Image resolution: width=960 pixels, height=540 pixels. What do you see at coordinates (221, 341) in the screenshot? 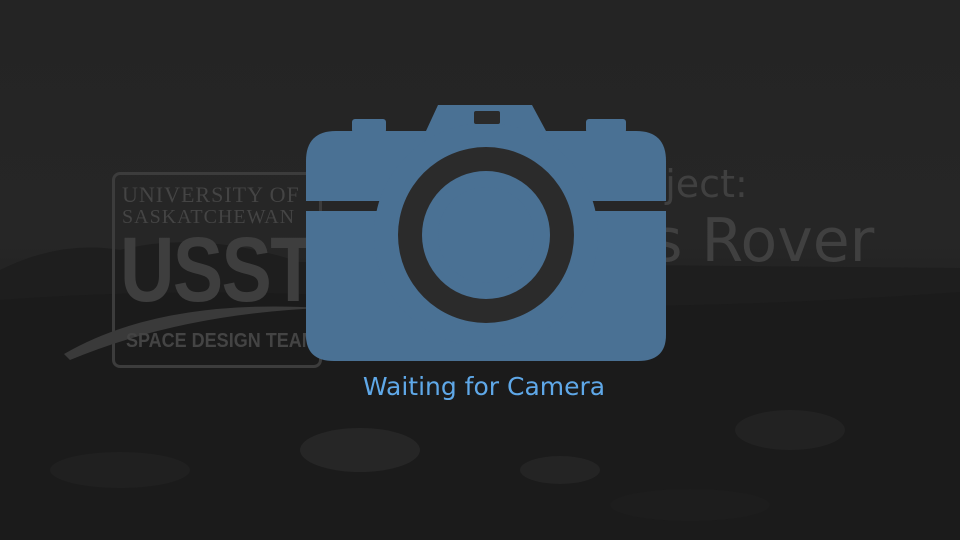
I see `logo-team-text: SPACE DESIGN TEAM` at bounding box center [221, 341].